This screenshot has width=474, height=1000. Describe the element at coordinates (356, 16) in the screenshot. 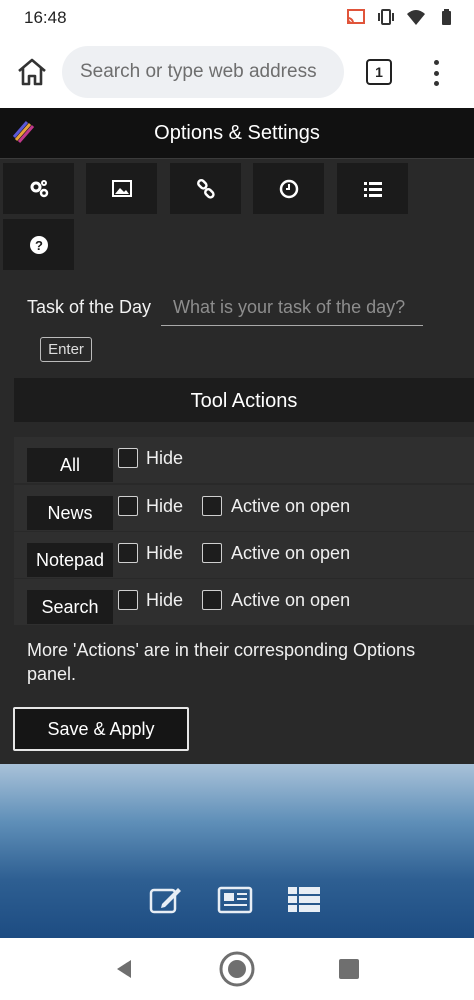

I see `cast-icon` at that location.